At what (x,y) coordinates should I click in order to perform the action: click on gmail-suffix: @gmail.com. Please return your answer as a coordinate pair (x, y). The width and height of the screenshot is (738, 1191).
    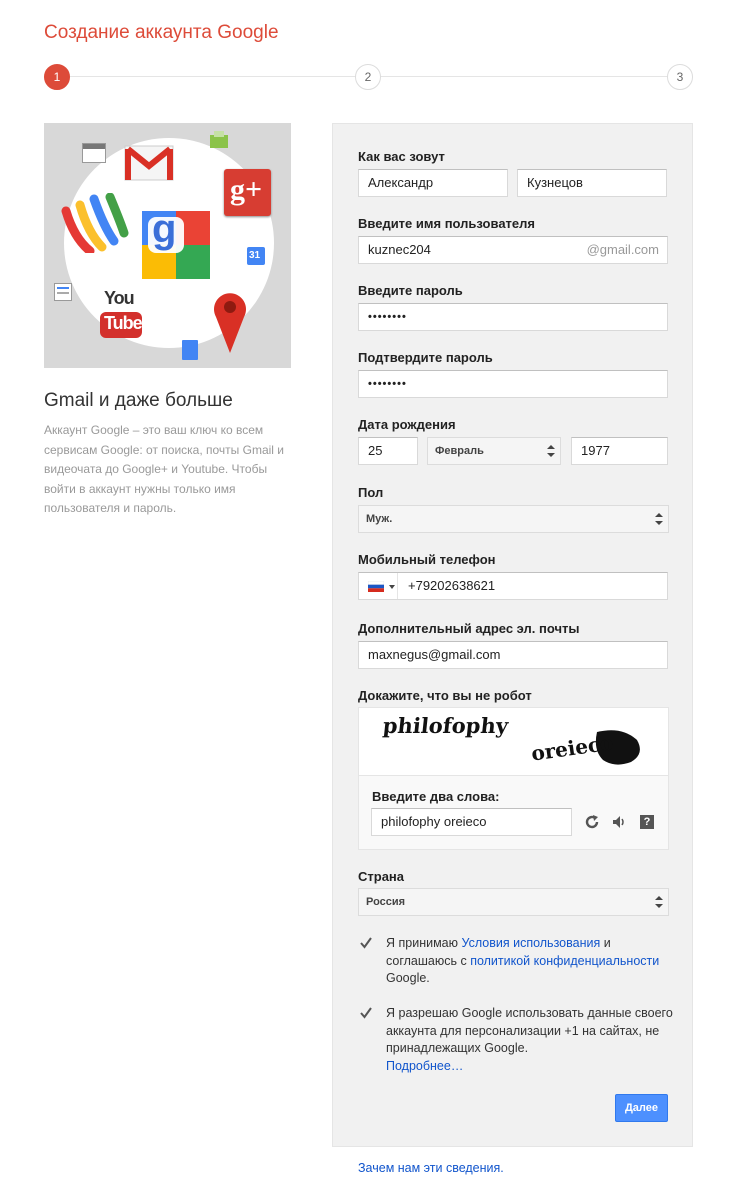
    Looking at the image, I should click on (622, 249).